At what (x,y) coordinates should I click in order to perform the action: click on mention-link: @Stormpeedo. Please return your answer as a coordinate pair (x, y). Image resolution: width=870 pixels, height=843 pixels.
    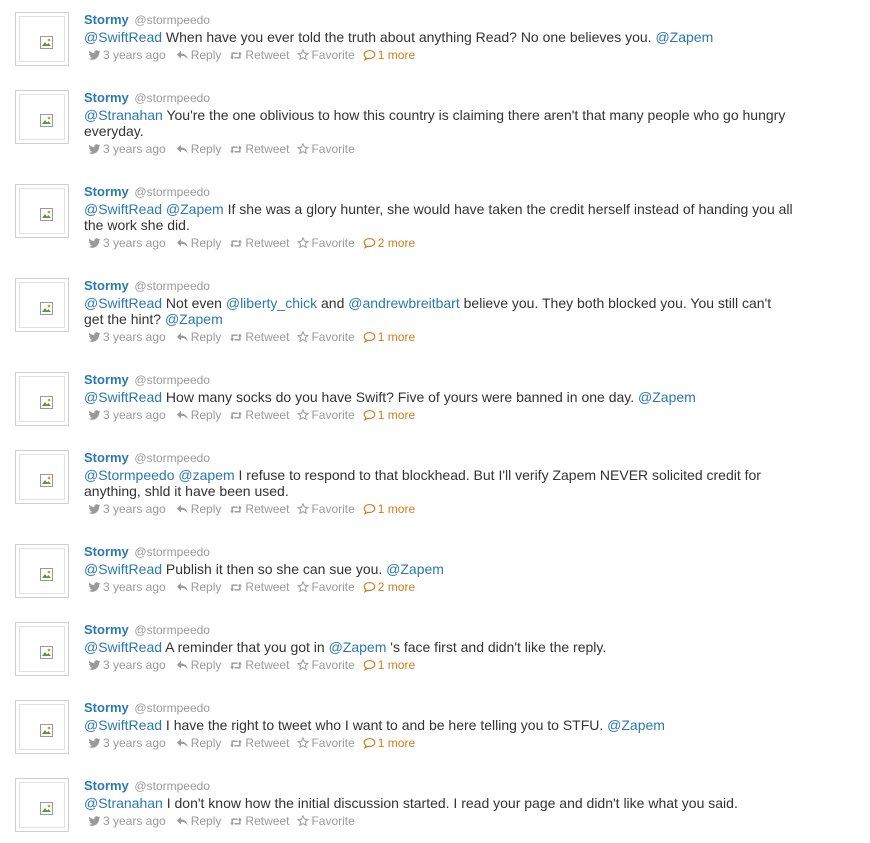
    Looking at the image, I should click on (129, 475).